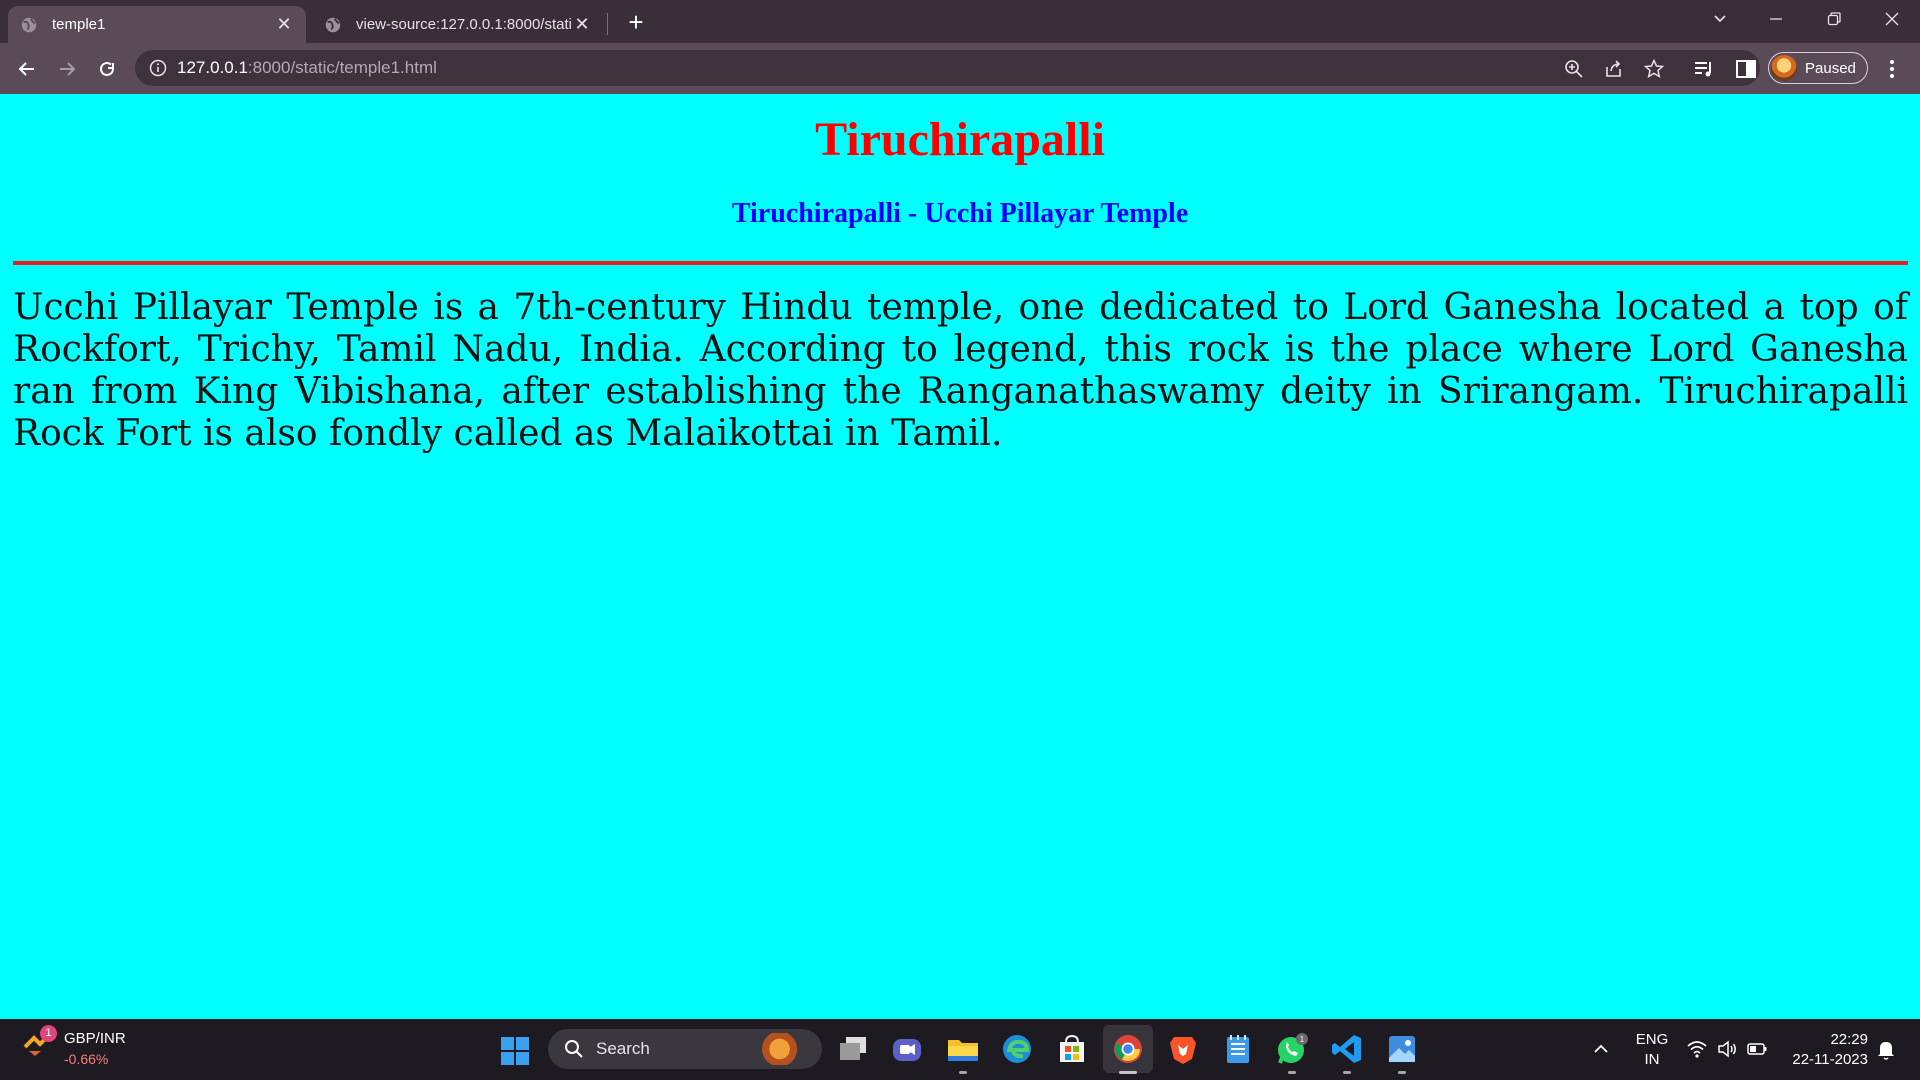 The width and height of the screenshot is (1920, 1080). Describe the element at coordinates (623, 1048) in the screenshot. I see `search-label: Search` at that location.